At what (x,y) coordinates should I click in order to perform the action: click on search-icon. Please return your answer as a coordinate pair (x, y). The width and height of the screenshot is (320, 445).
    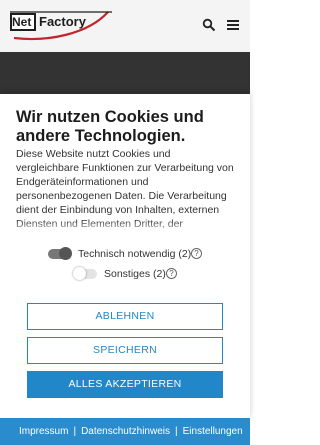
    Looking at the image, I should click on (209, 25).